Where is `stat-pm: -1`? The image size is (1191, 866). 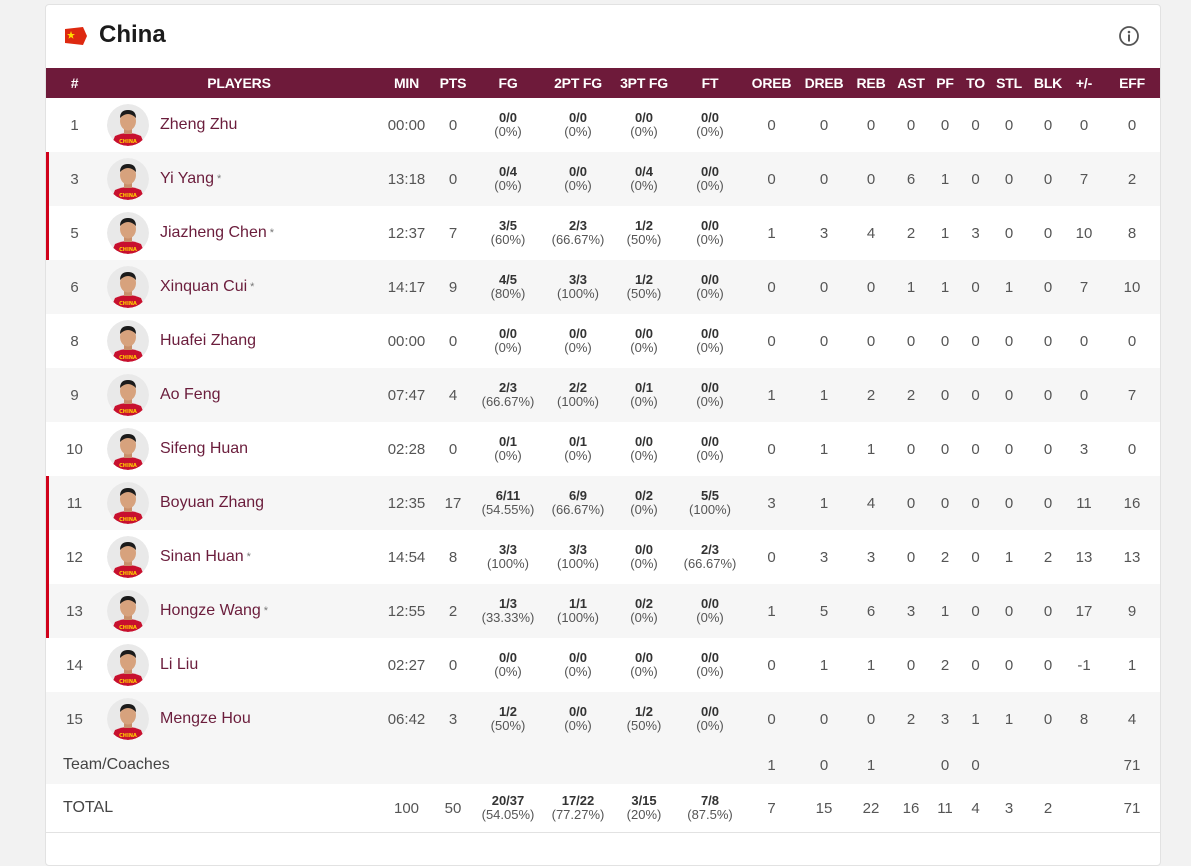
stat-pm: -1 is located at coordinates (1084, 665).